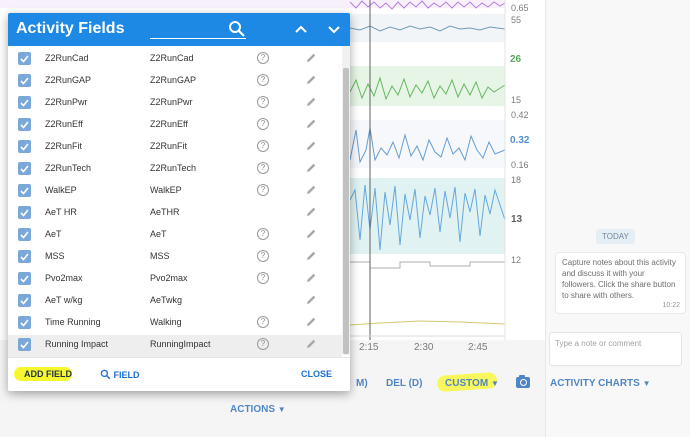 The height and width of the screenshot is (437, 690). Describe the element at coordinates (175, 346) in the screenshot. I see `field-row: Running Impact RunningImpact?` at that location.